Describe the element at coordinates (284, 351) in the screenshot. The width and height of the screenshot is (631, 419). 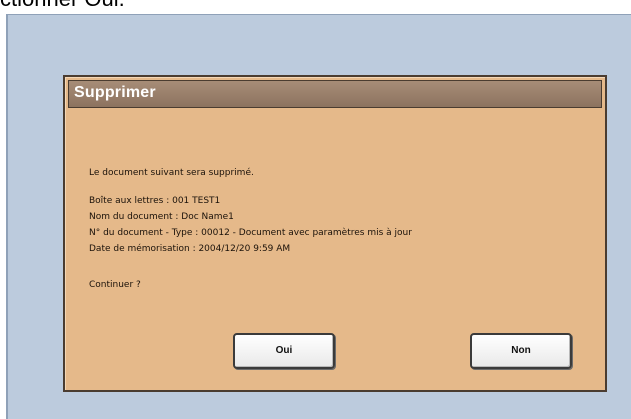
I see `yes-button: Oui` at that location.